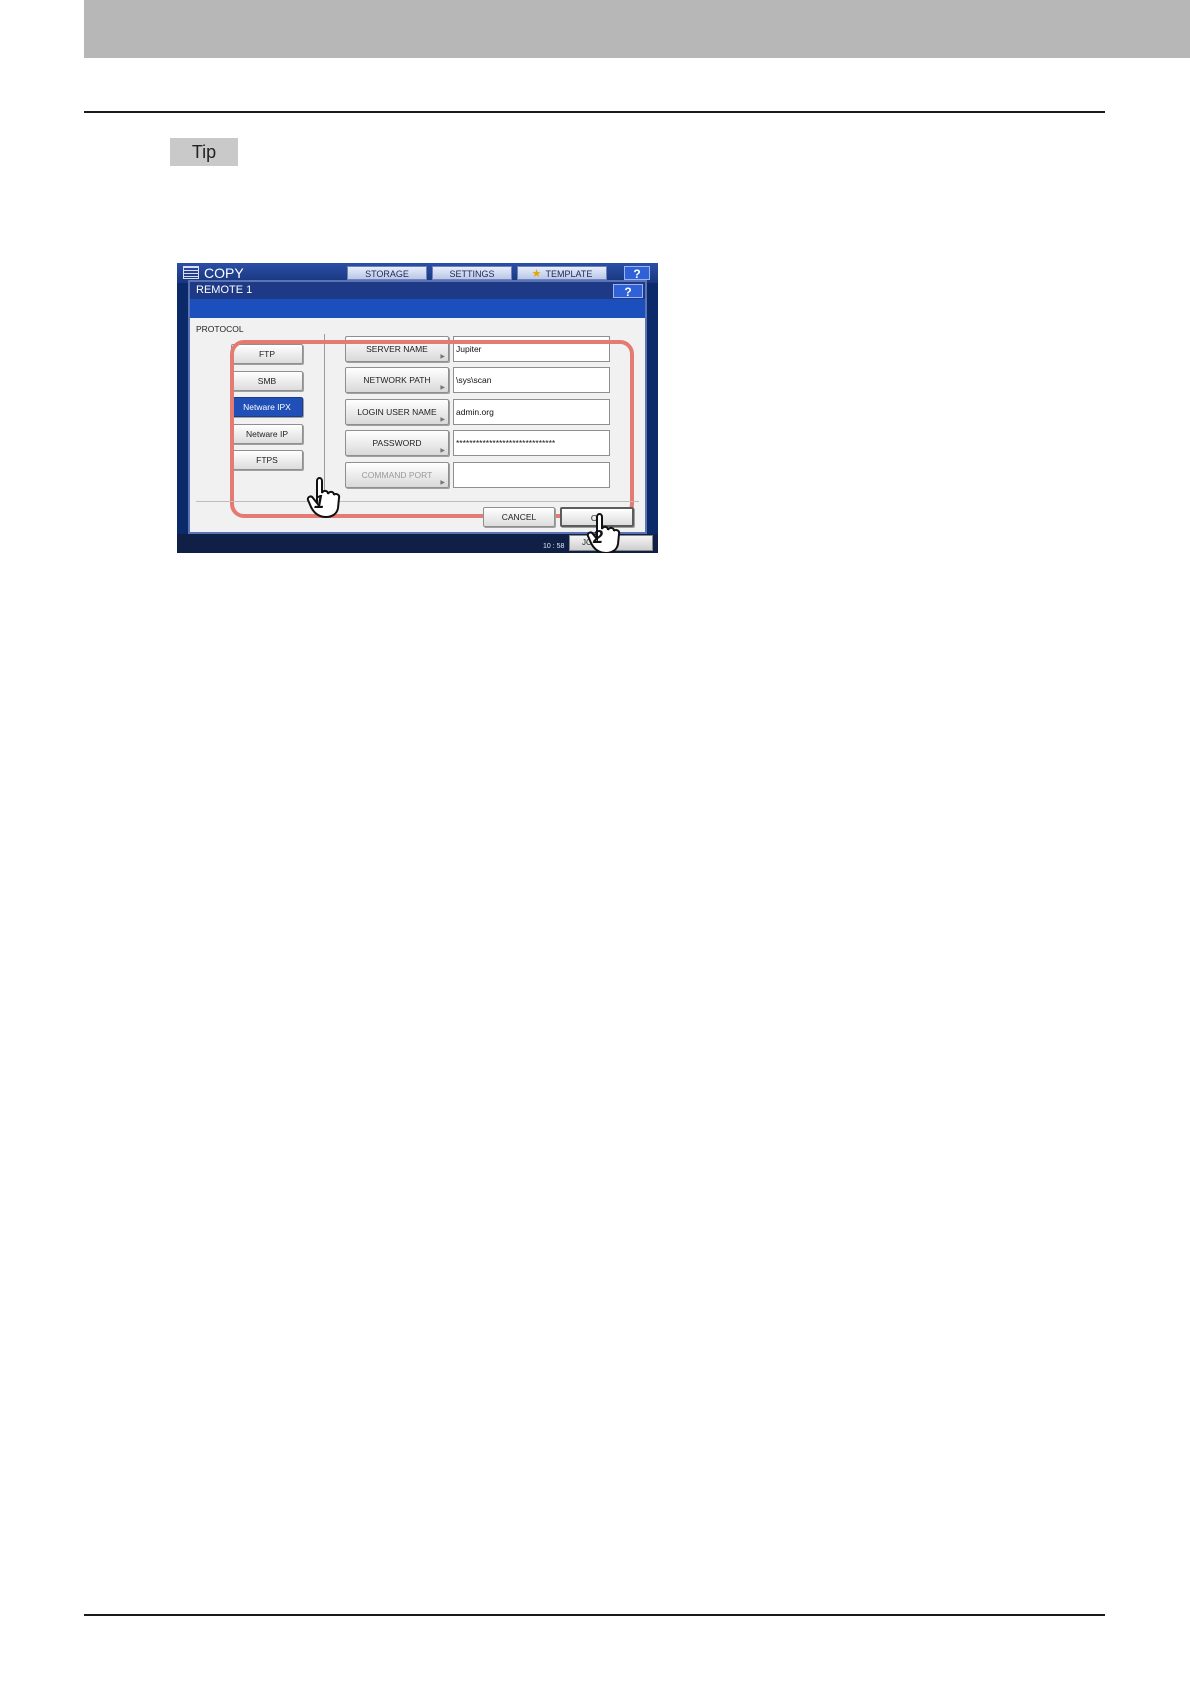  Describe the element at coordinates (628, 291) in the screenshot. I see `dialog-help-button: ?` at that location.